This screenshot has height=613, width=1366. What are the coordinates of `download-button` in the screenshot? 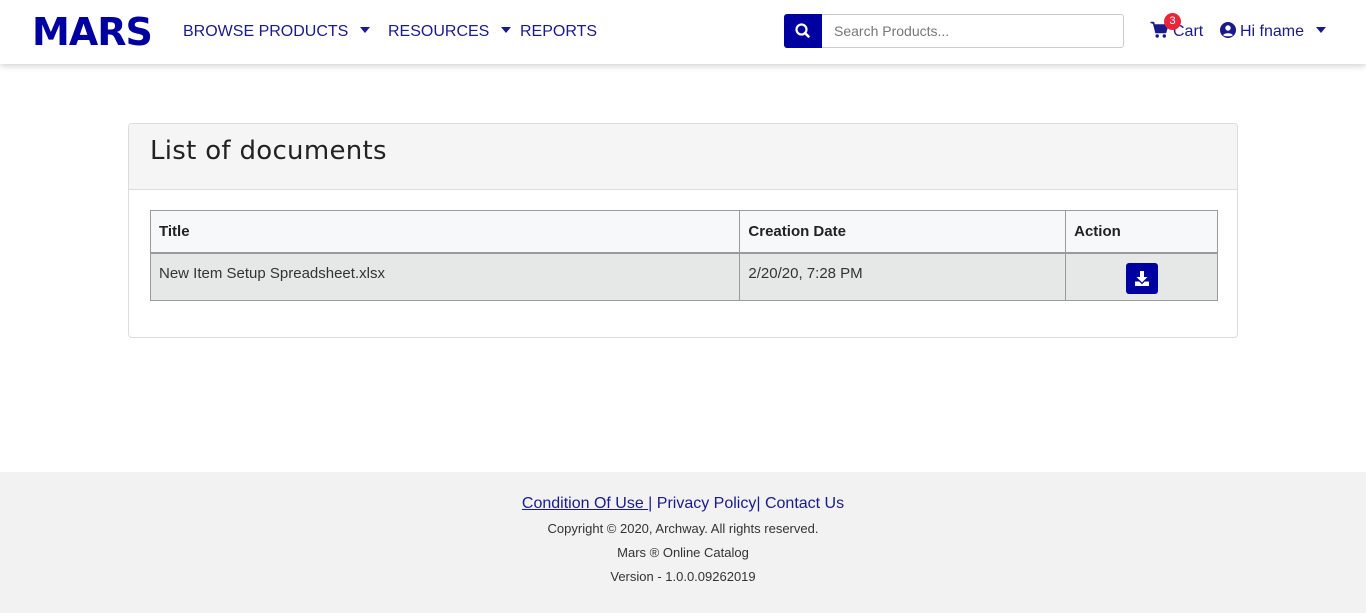 It's located at (1141, 278).